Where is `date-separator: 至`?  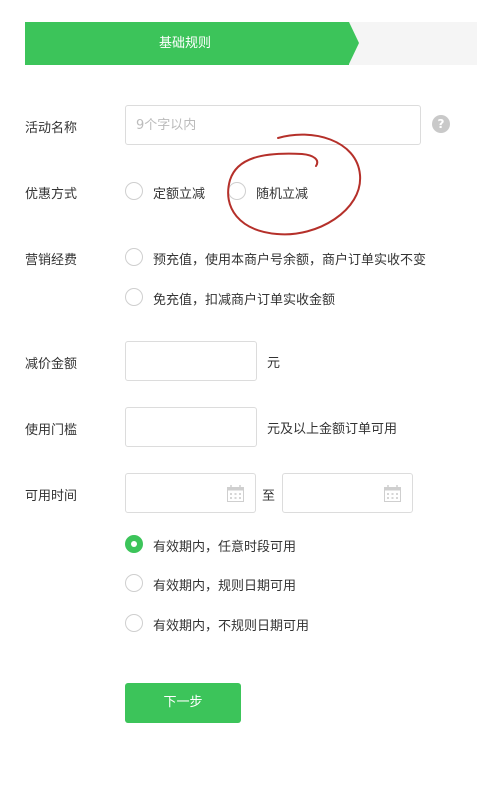
date-separator: 至 is located at coordinates (269, 496).